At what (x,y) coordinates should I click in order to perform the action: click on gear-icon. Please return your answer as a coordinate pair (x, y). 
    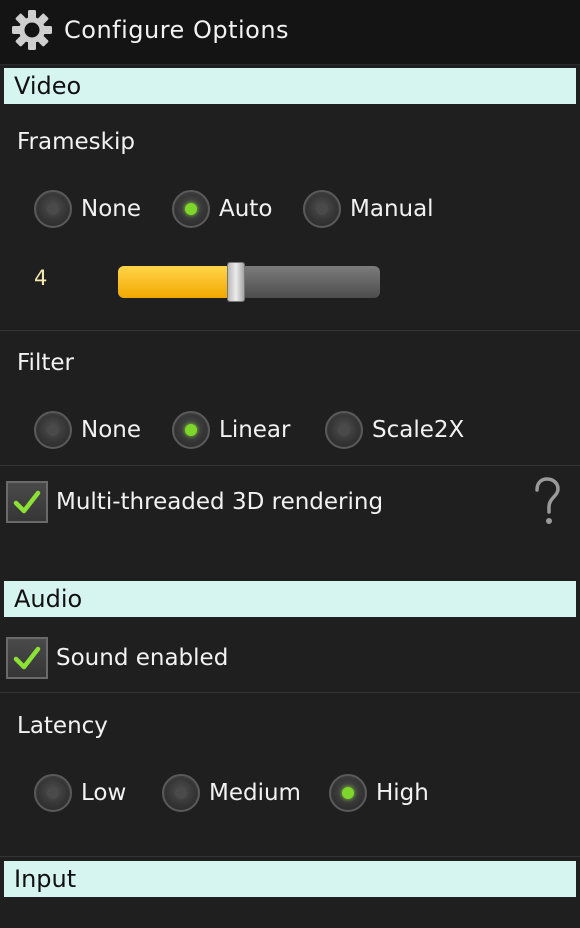
    Looking at the image, I should click on (32, 30).